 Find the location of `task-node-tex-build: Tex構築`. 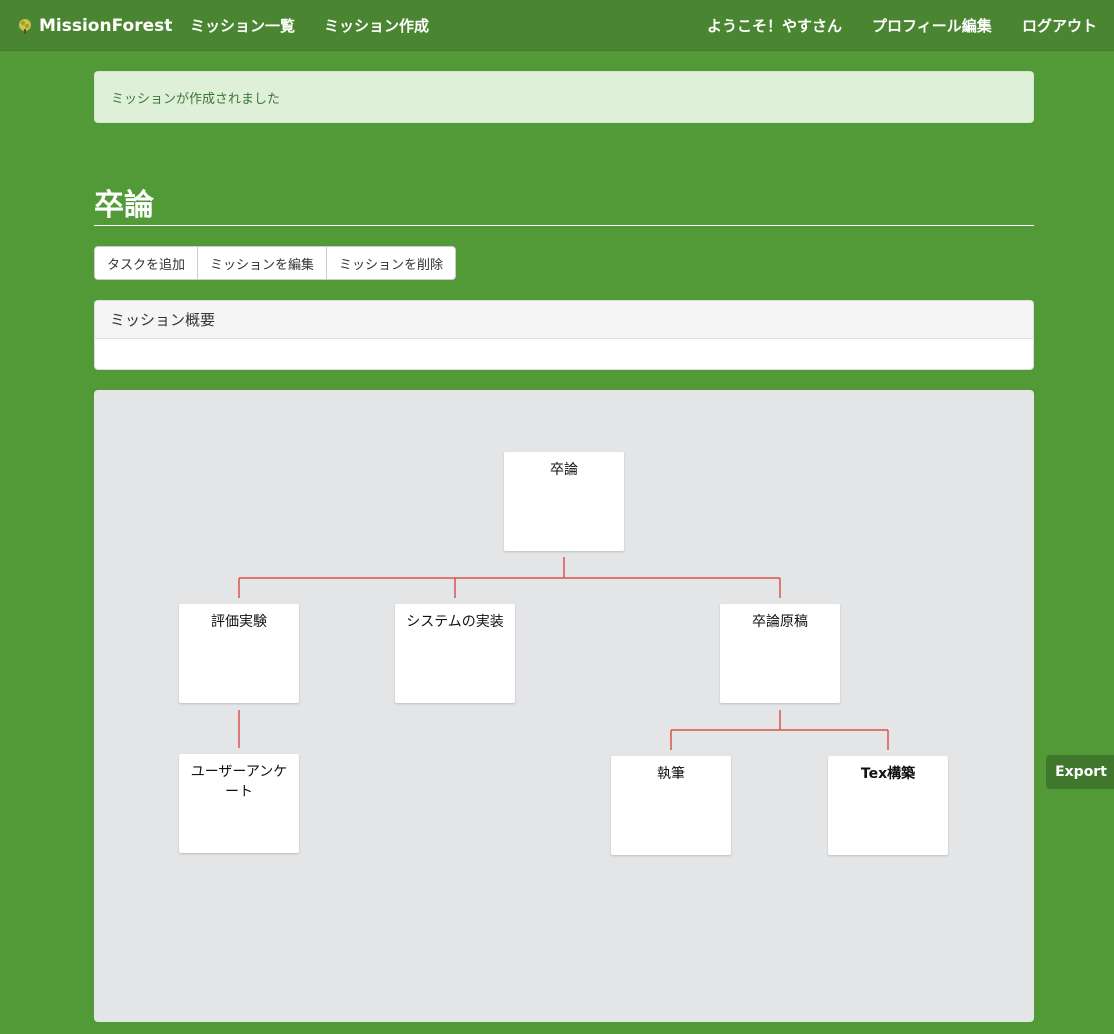

task-node-tex-build: Tex構築 is located at coordinates (888, 805).